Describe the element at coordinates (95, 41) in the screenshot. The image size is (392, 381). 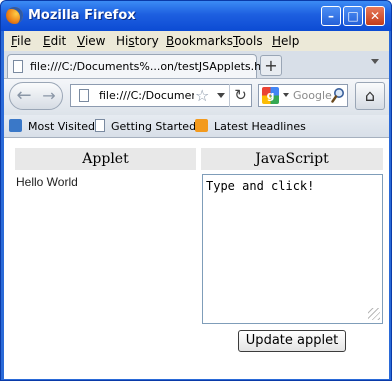
I see `menu-view-label: iew` at that location.